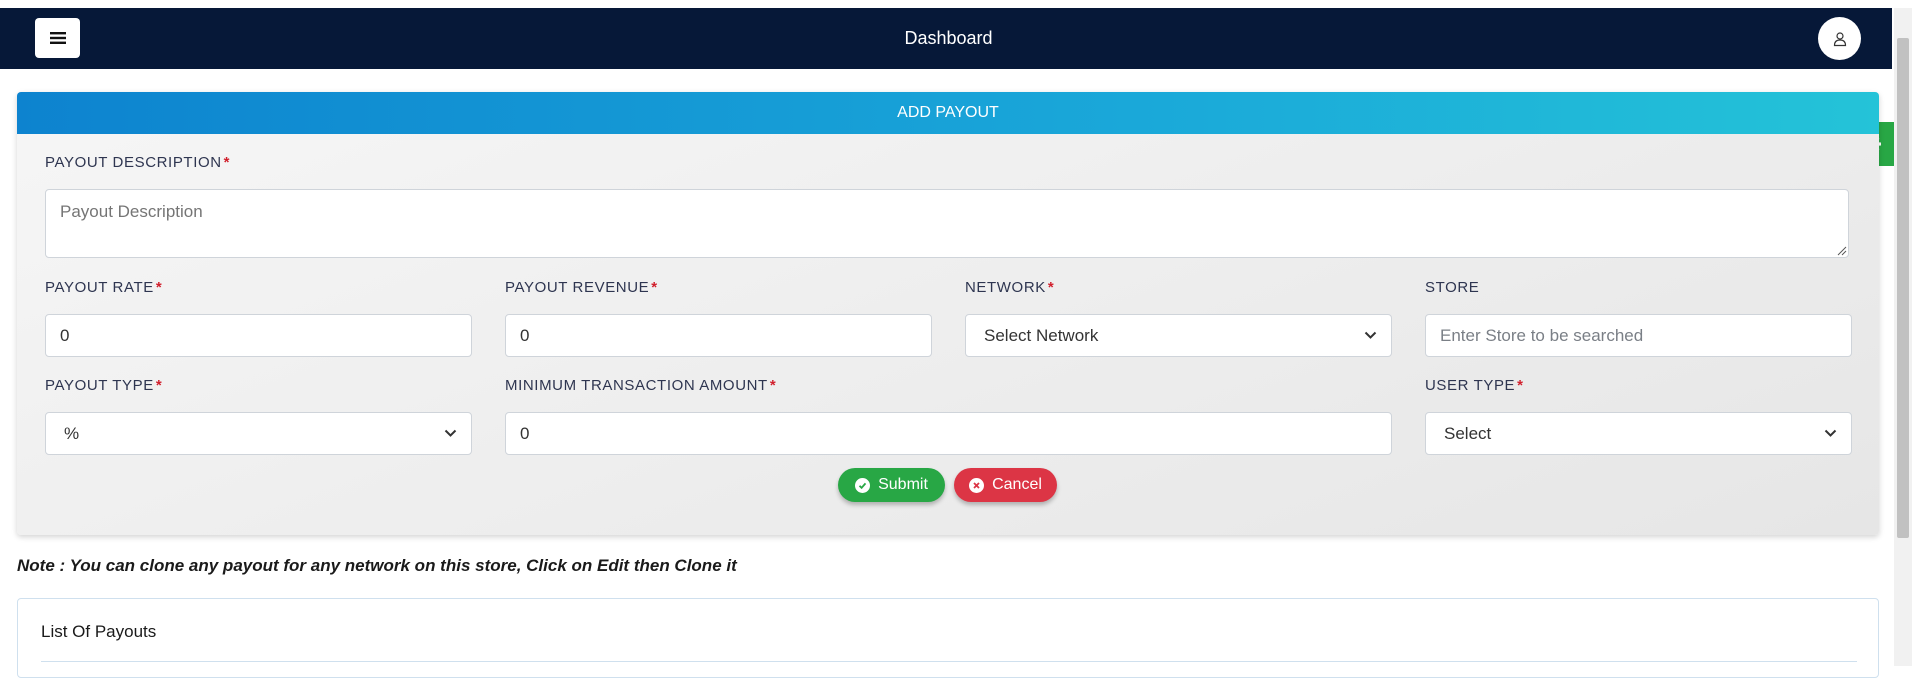 This screenshot has width=1912, height=678. Describe the element at coordinates (948, 113) in the screenshot. I see `card-header: ADD PAYOUT` at that location.